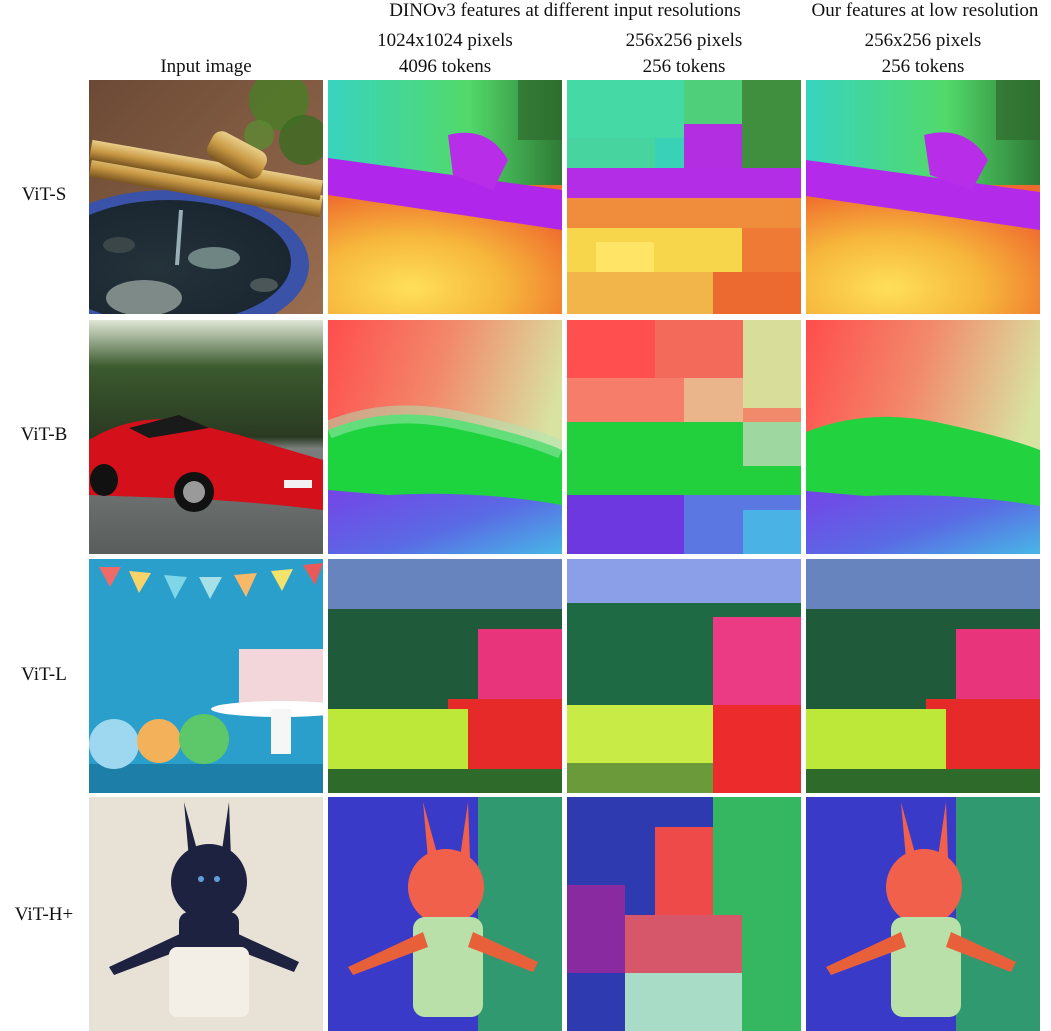 The image size is (1051, 1031). I want to click on header-input-image: Input image, so click(206, 66).